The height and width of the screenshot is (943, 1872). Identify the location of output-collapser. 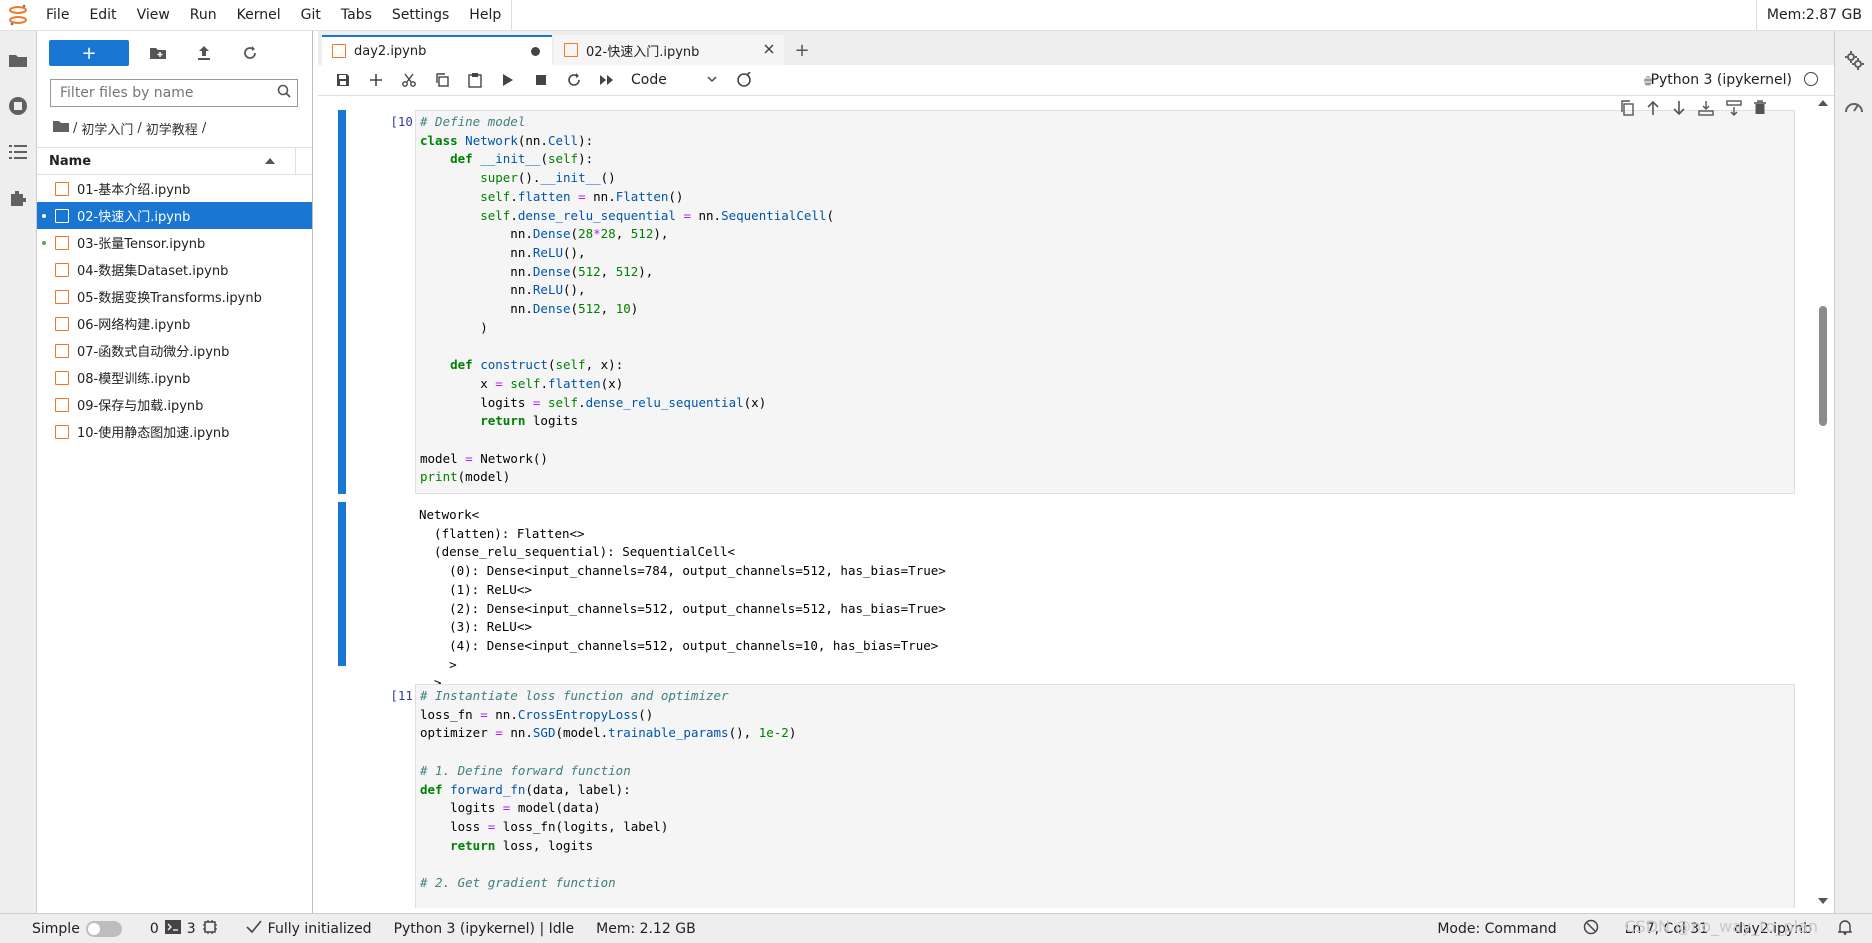
(342, 584).